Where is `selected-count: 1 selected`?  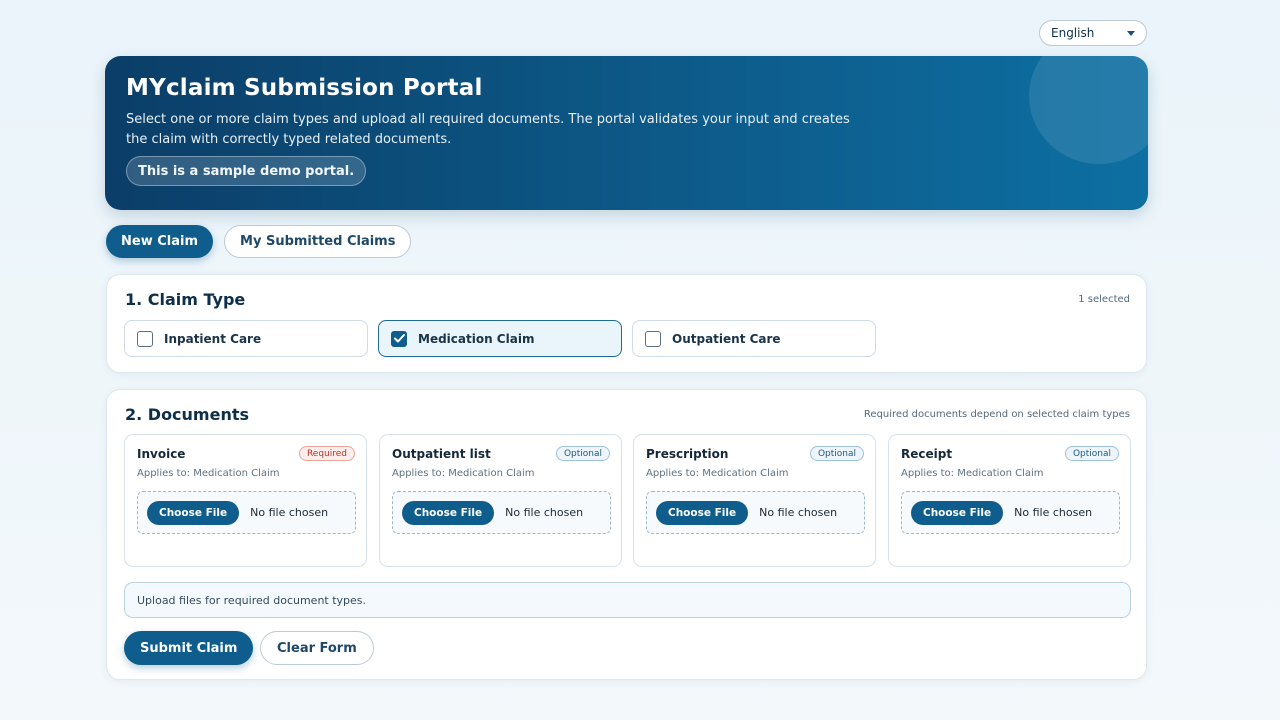 selected-count: 1 selected is located at coordinates (1104, 299).